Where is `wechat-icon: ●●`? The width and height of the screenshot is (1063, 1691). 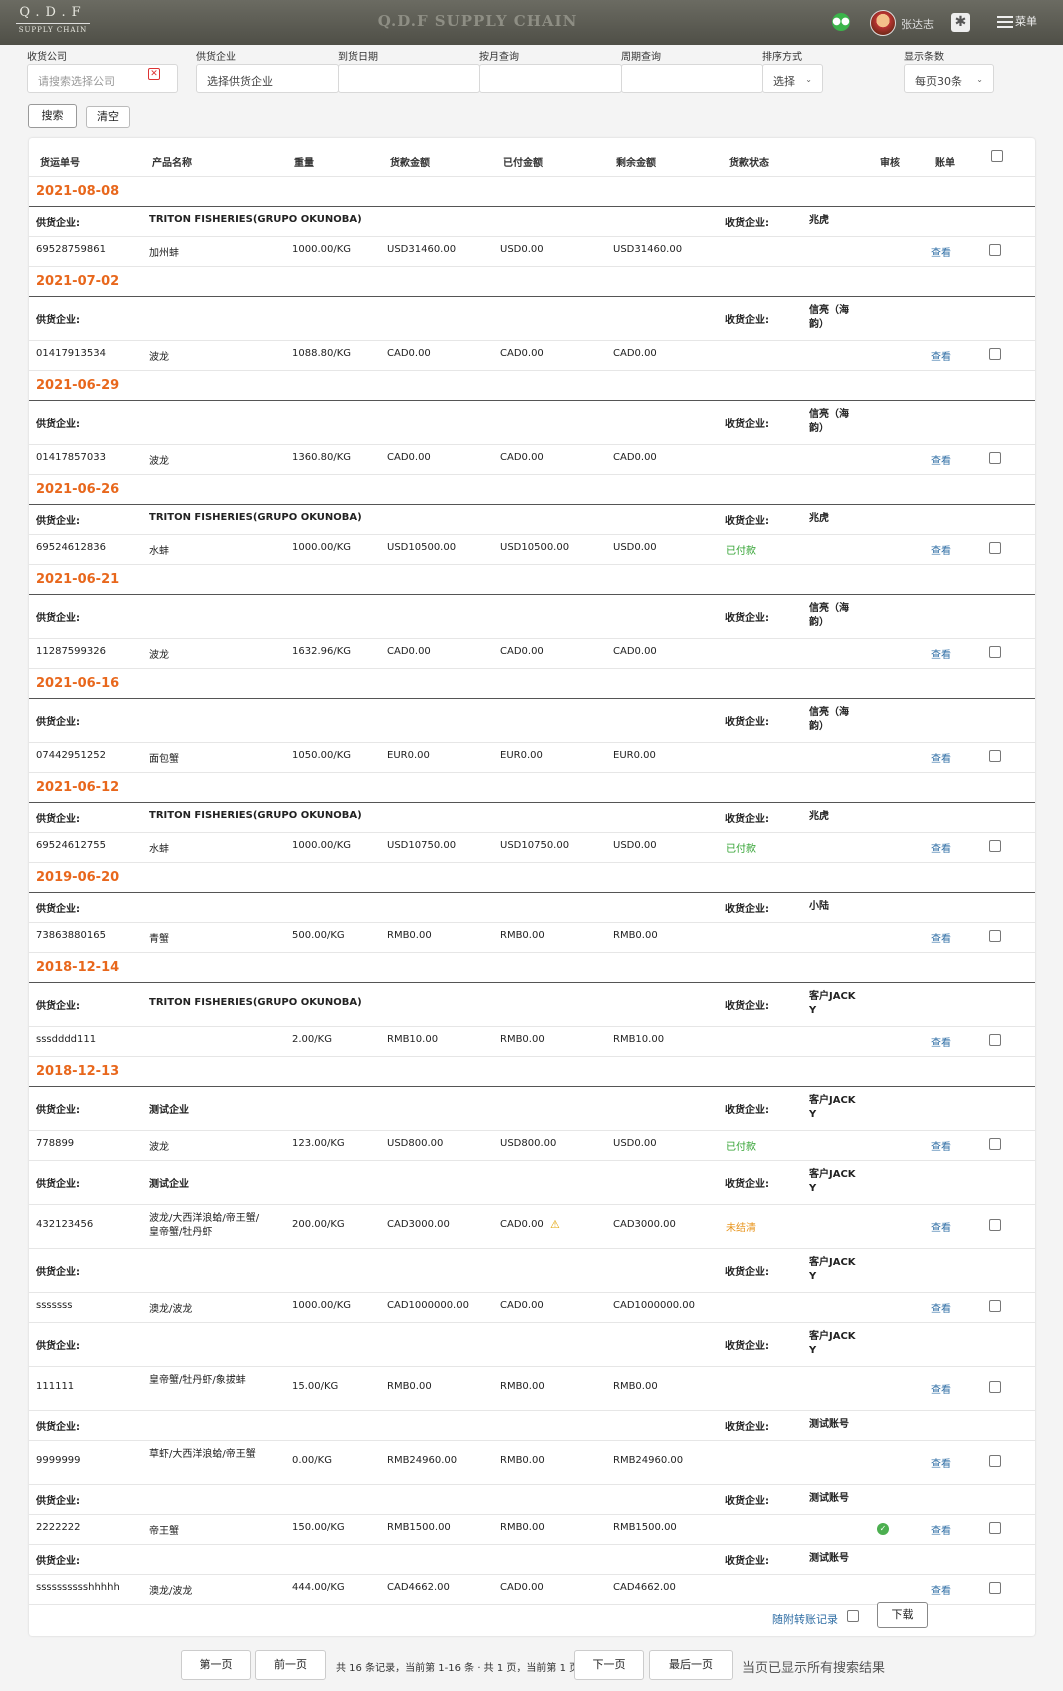
wechat-icon: ●● is located at coordinates (841, 22).